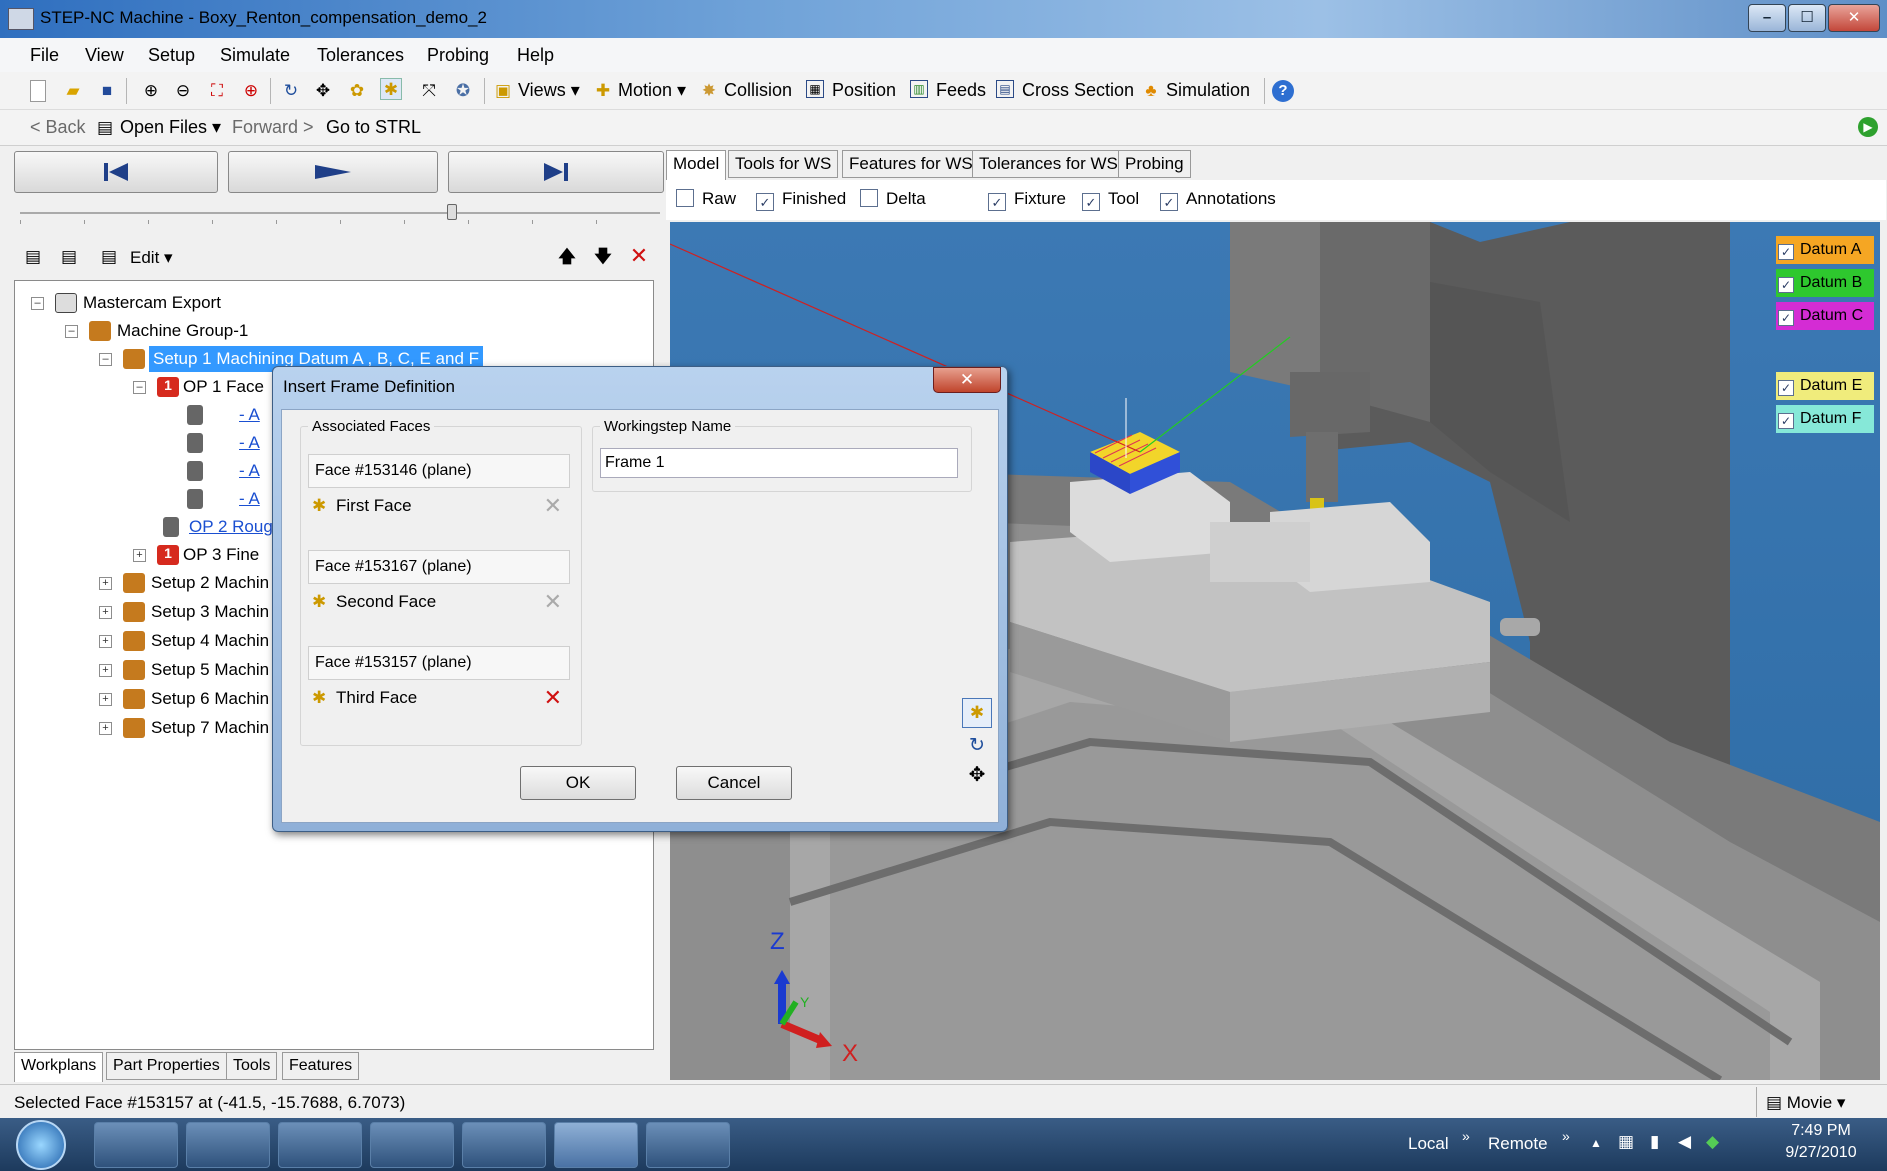  What do you see at coordinates (696, 165) in the screenshot?
I see `tab-model: Model` at bounding box center [696, 165].